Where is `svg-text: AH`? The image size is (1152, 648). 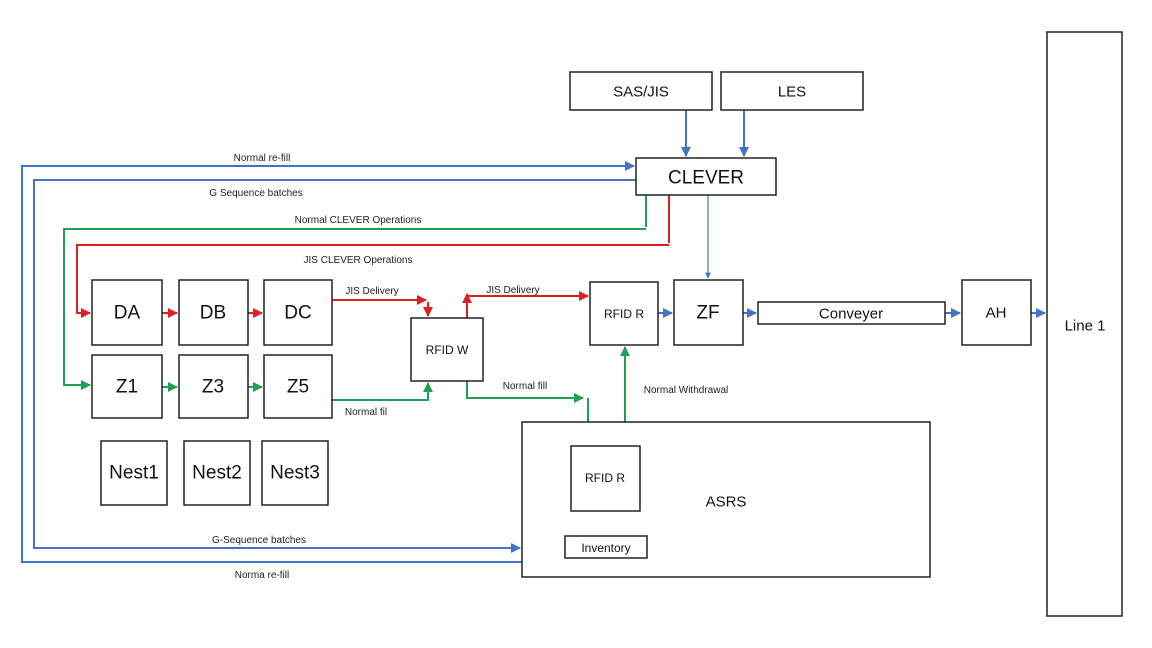 svg-text: AH is located at coordinates (996, 313).